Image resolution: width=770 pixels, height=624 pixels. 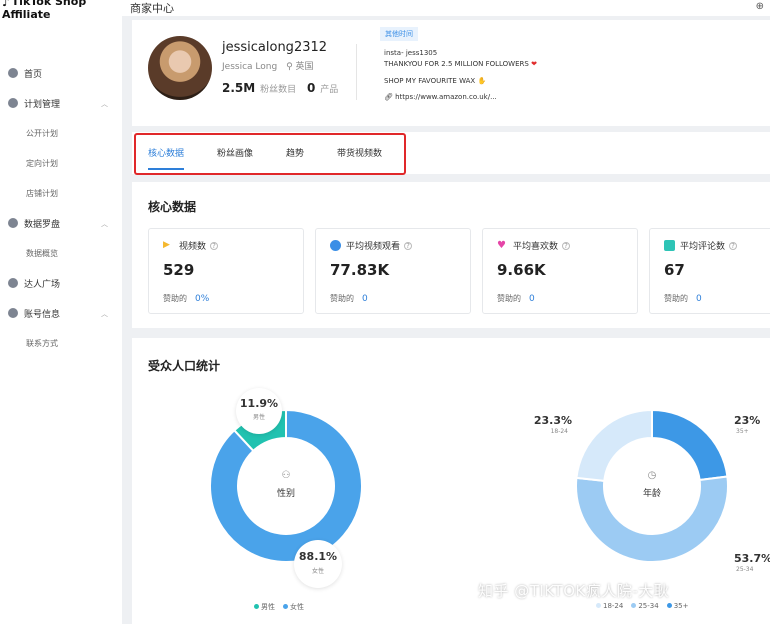 I want to click on clock-icon: ◷, so click(x=652, y=475).